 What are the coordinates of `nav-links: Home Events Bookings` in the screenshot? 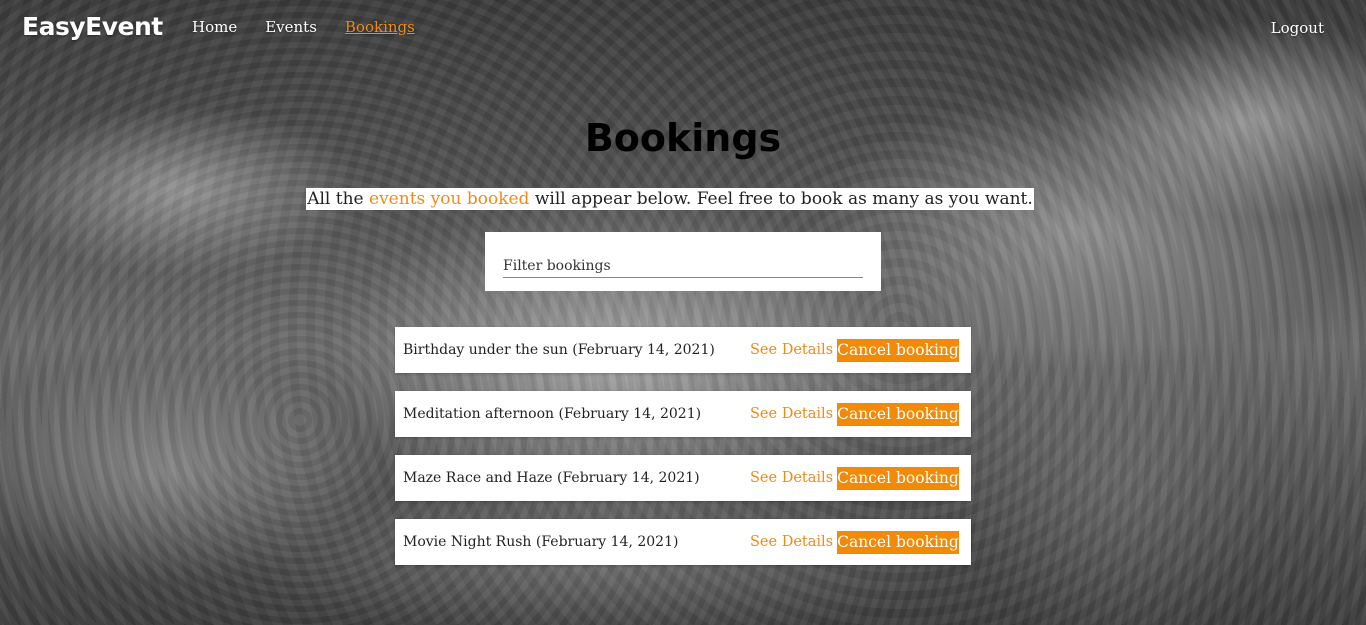 It's located at (317, 27).